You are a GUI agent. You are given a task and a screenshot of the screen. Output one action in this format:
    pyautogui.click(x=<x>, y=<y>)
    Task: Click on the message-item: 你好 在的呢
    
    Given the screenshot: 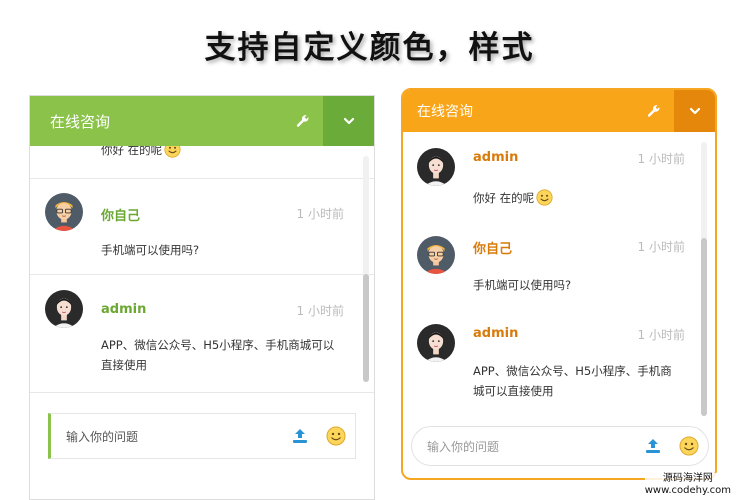 What is the action you would take?
    pyautogui.click(x=202, y=162)
    